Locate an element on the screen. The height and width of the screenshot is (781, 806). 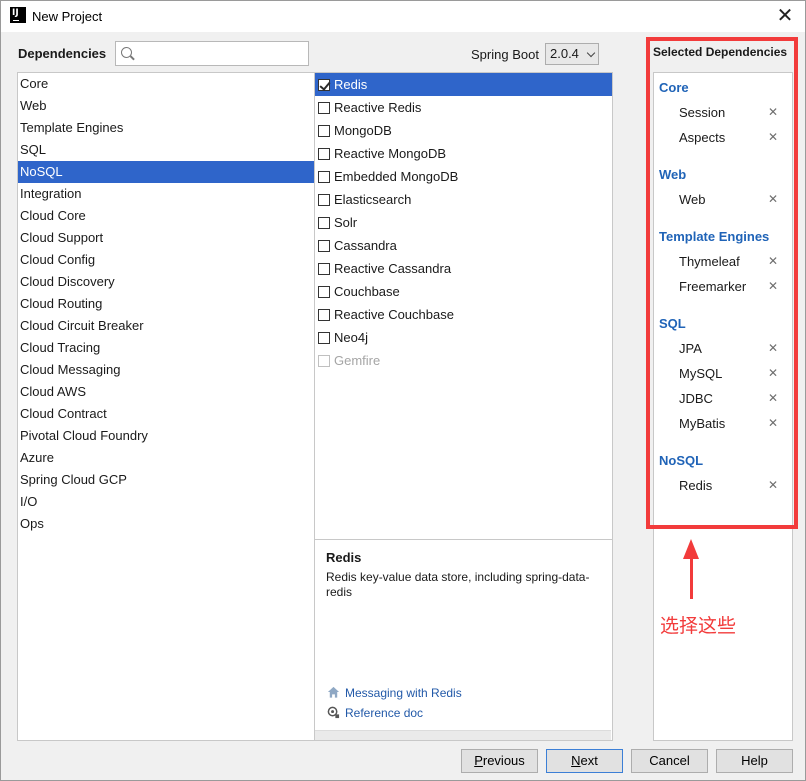
help-button: Help is located at coordinates (754, 761).